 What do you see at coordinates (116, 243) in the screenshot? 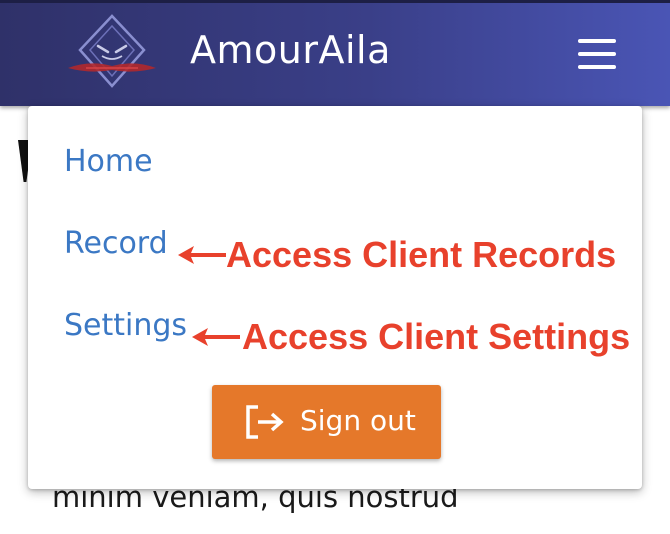
I see `nav-link-record: Record` at bounding box center [116, 243].